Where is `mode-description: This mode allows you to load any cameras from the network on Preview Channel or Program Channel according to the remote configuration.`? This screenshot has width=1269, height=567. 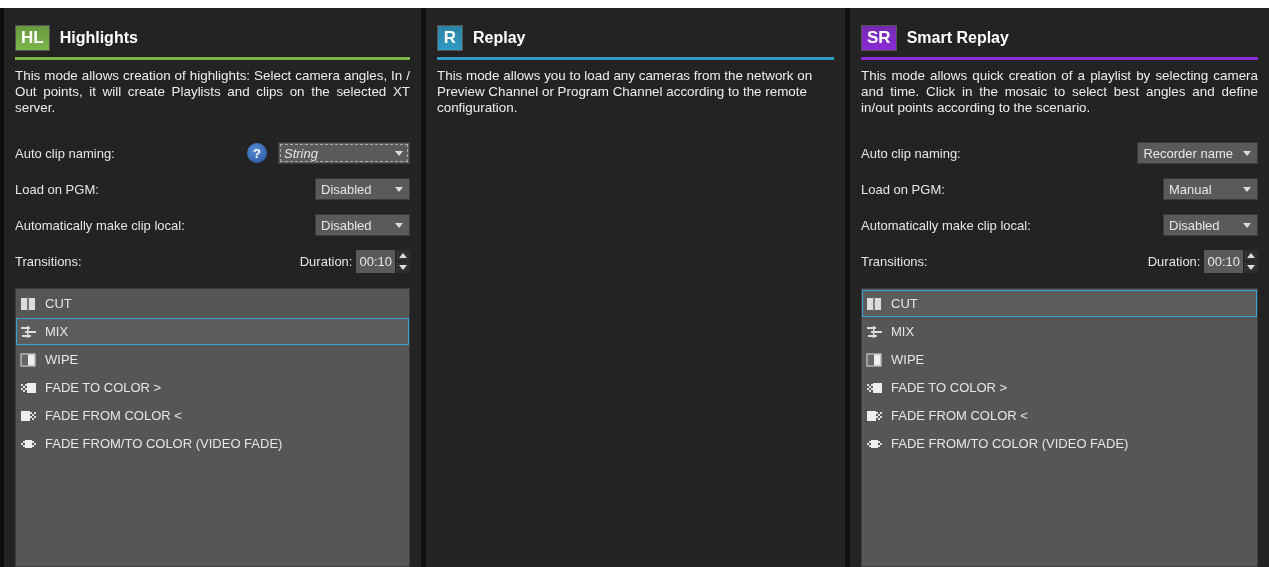 mode-description: This mode allows you to load any cameras from the network on Preview Channel or Program Channel according to the remote configuration. is located at coordinates (625, 92).